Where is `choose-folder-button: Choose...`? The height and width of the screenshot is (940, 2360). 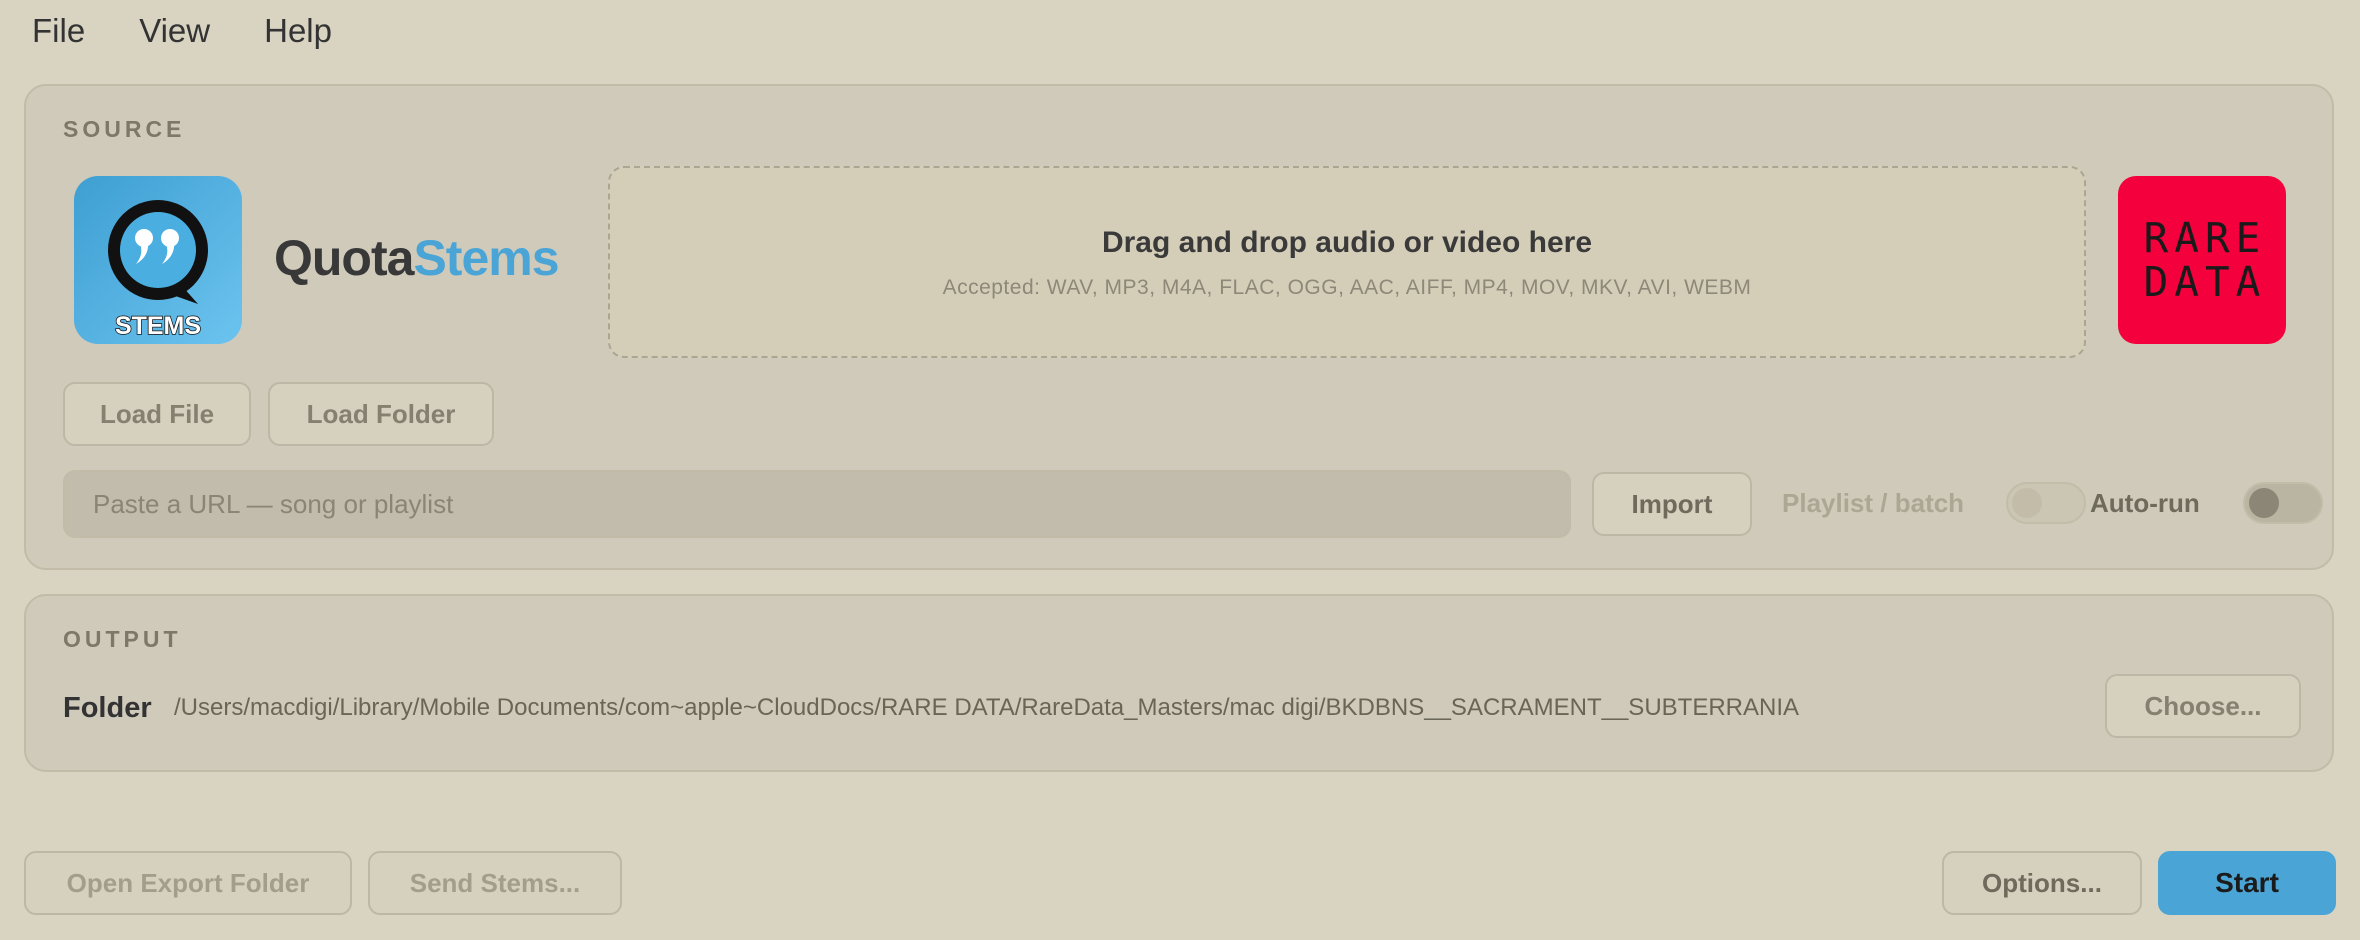
choose-folder-button: Choose... is located at coordinates (2203, 706).